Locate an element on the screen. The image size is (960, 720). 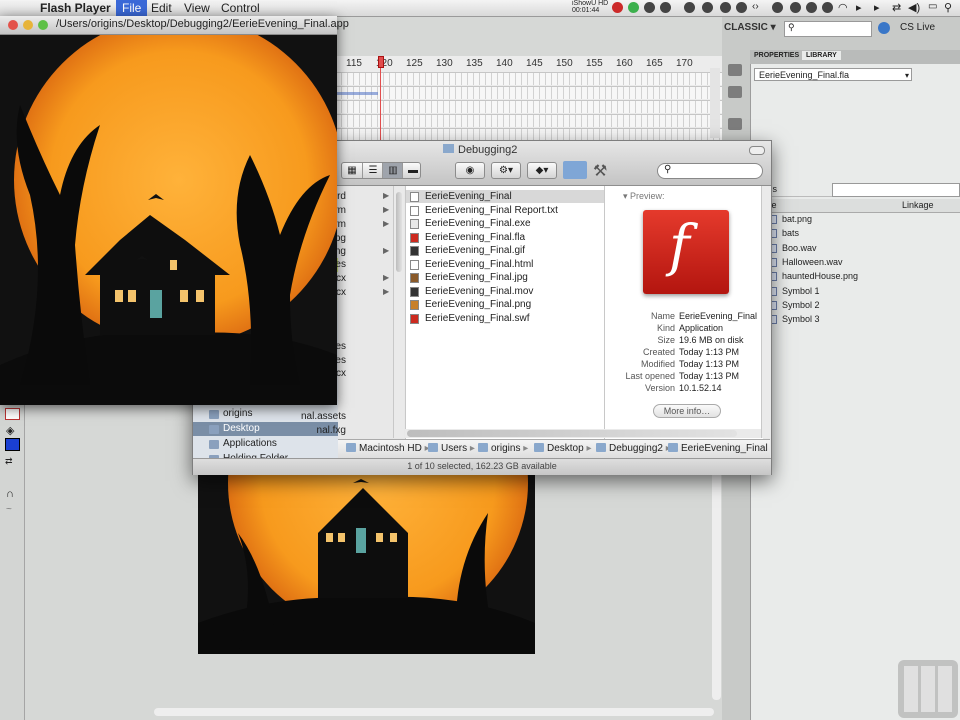
volume-icon: ◀) is located at coordinates (914, 7).